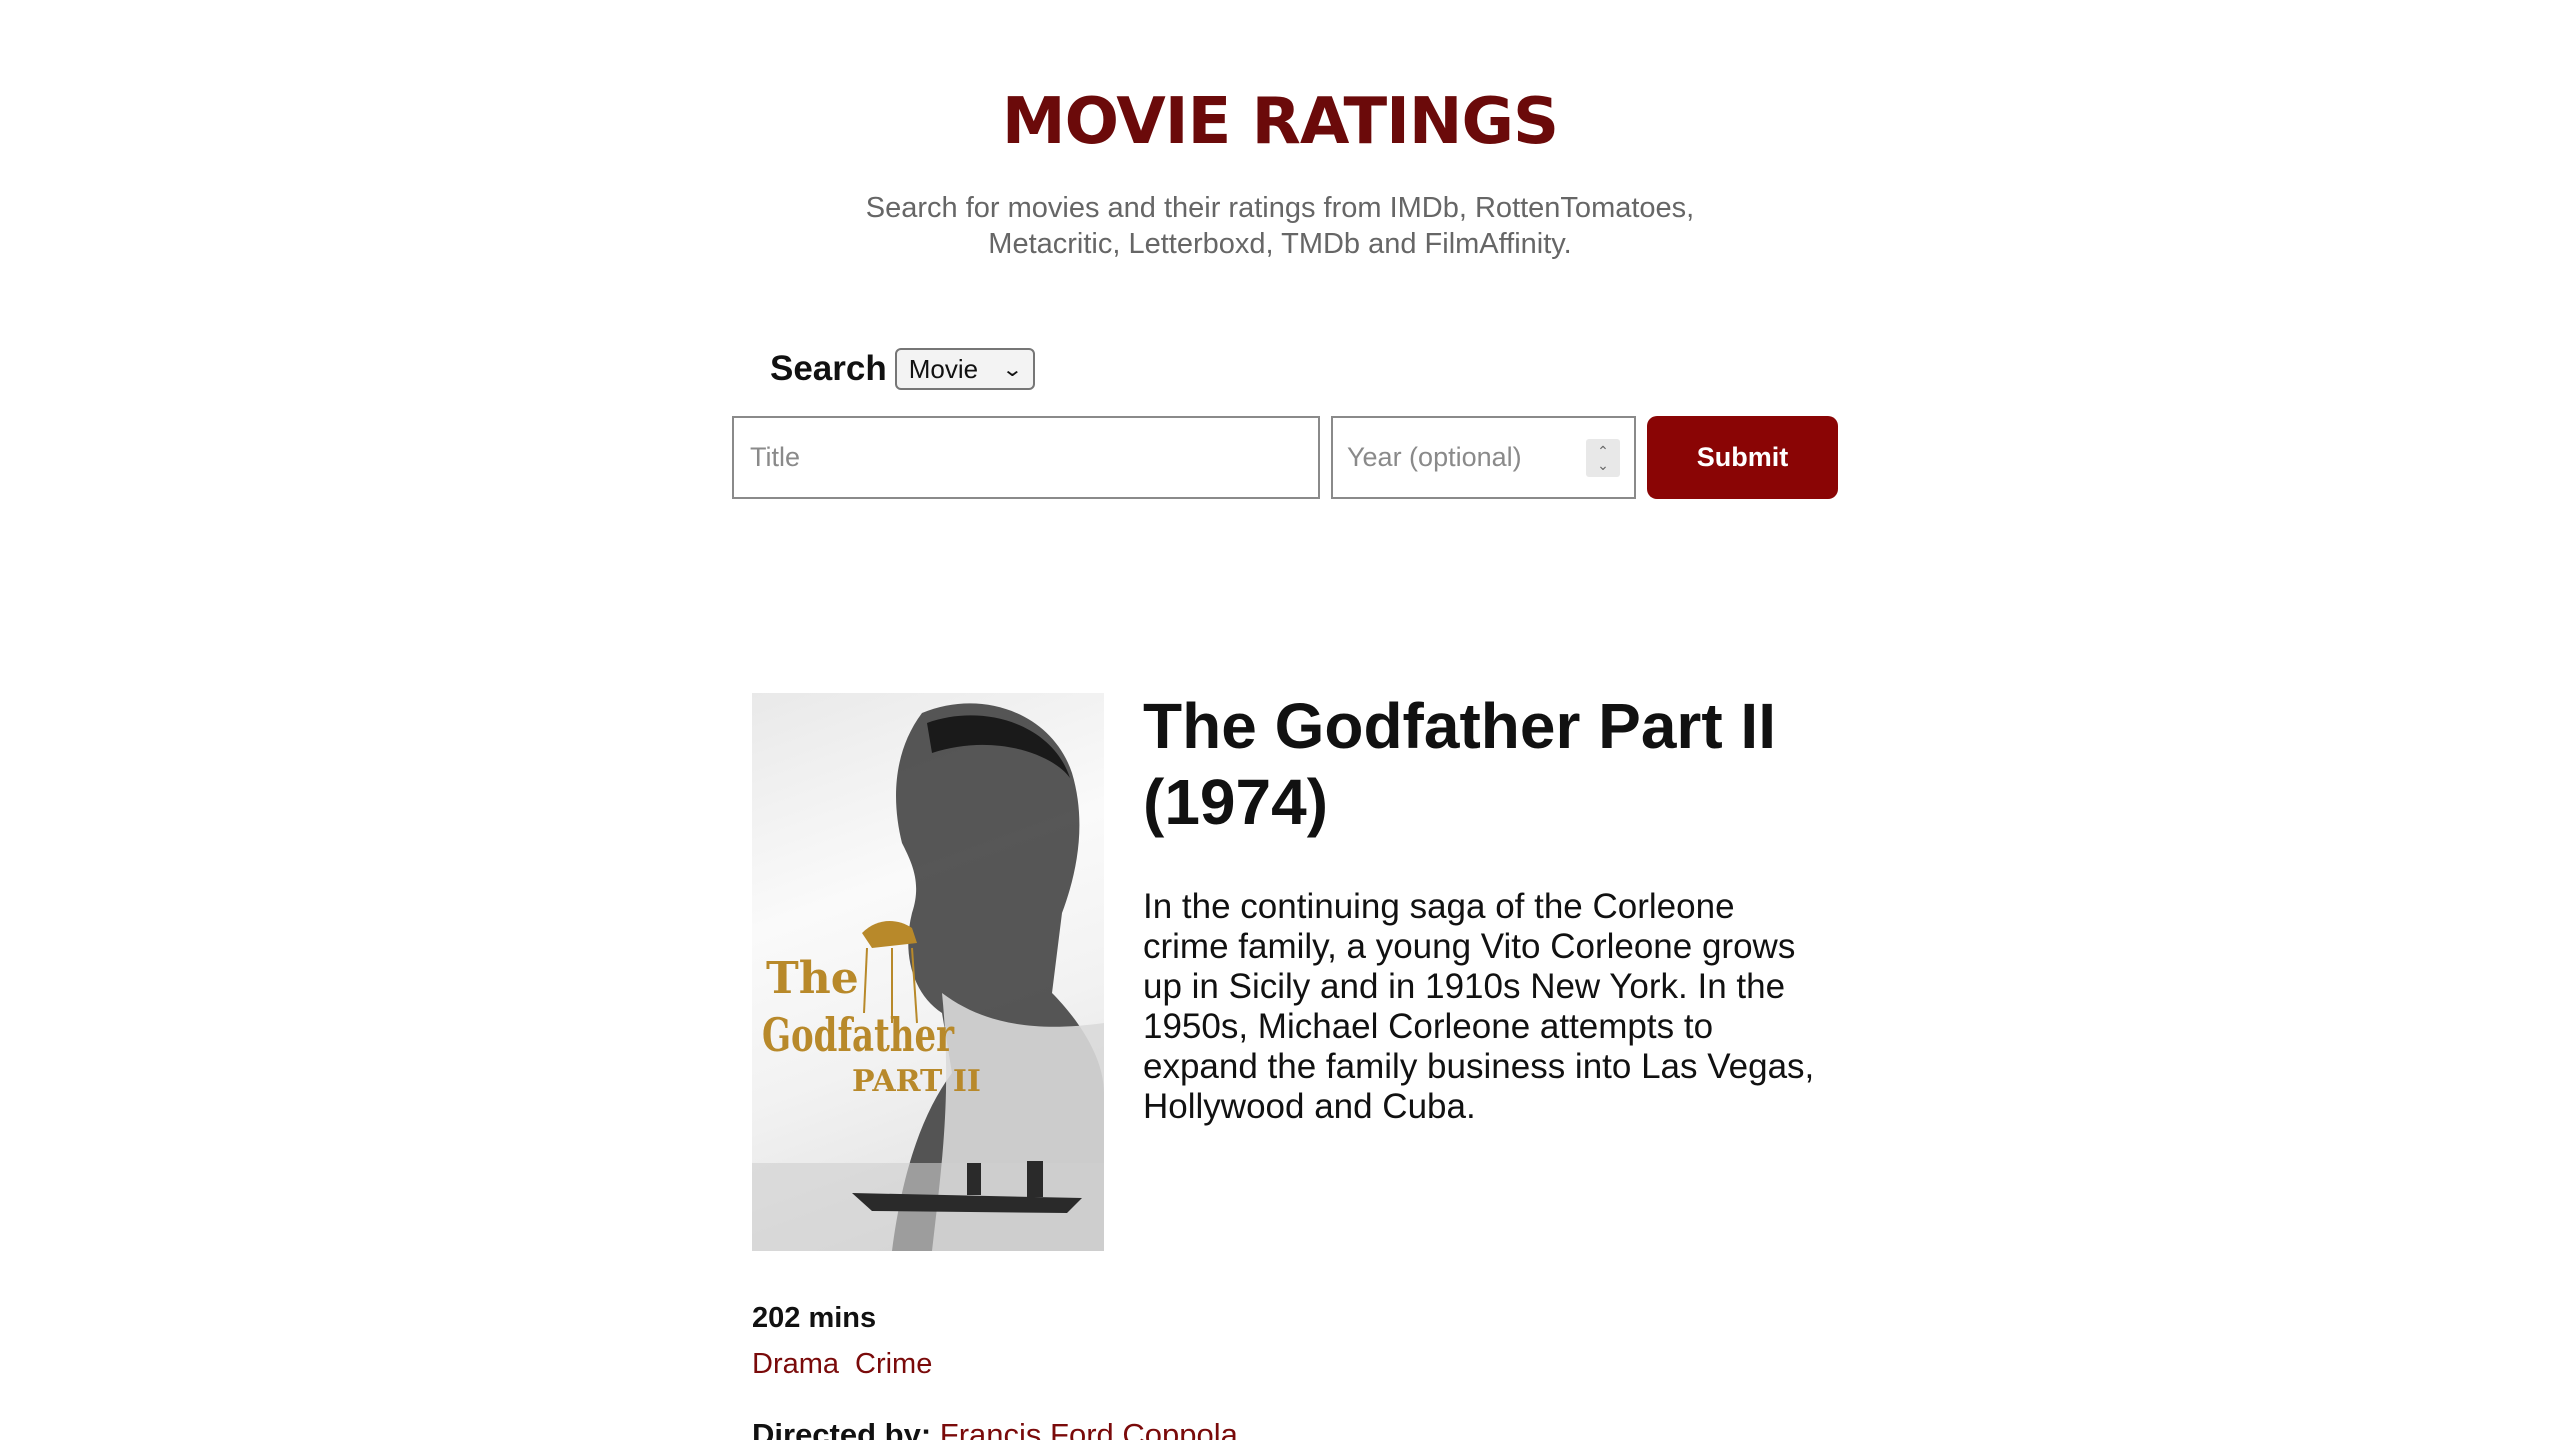 Image resolution: width=2560 pixels, height=1440 pixels. Describe the element at coordinates (1603, 451) in the screenshot. I see `spinner-up-icon: ⌃` at that location.